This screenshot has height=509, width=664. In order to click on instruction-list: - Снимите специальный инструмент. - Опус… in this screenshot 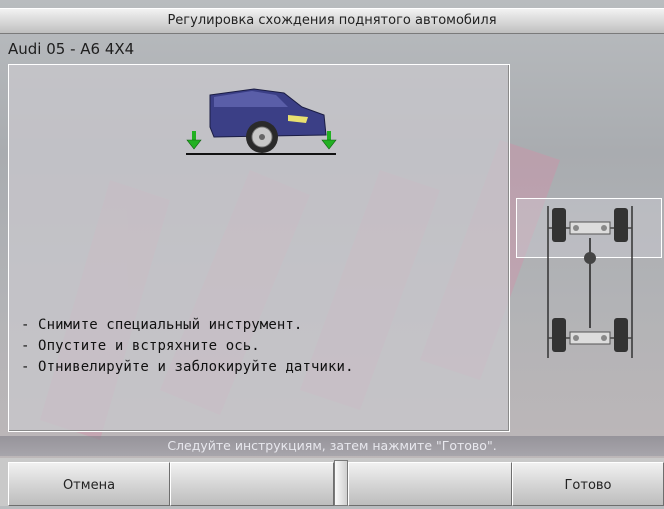, I will do `click(187, 346)`.